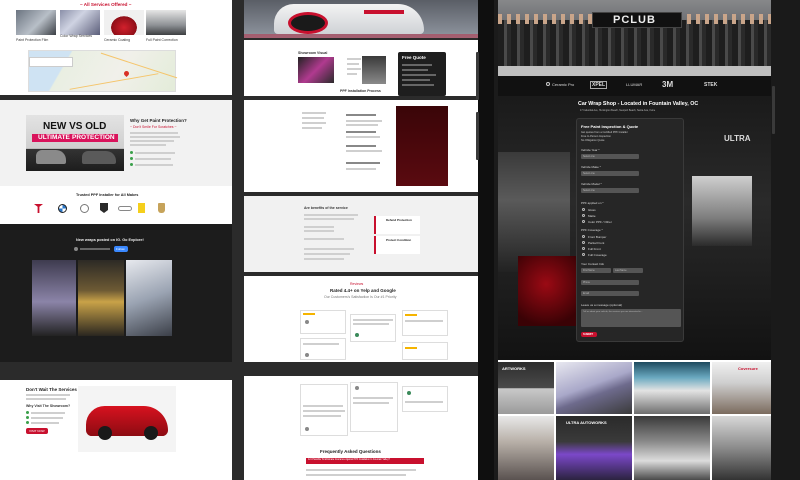 The width and height of the screenshot is (800, 480). What do you see at coordinates (141, 208) in the screenshot?
I see `ferrari-logo-icon` at bounding box center [141, 208].